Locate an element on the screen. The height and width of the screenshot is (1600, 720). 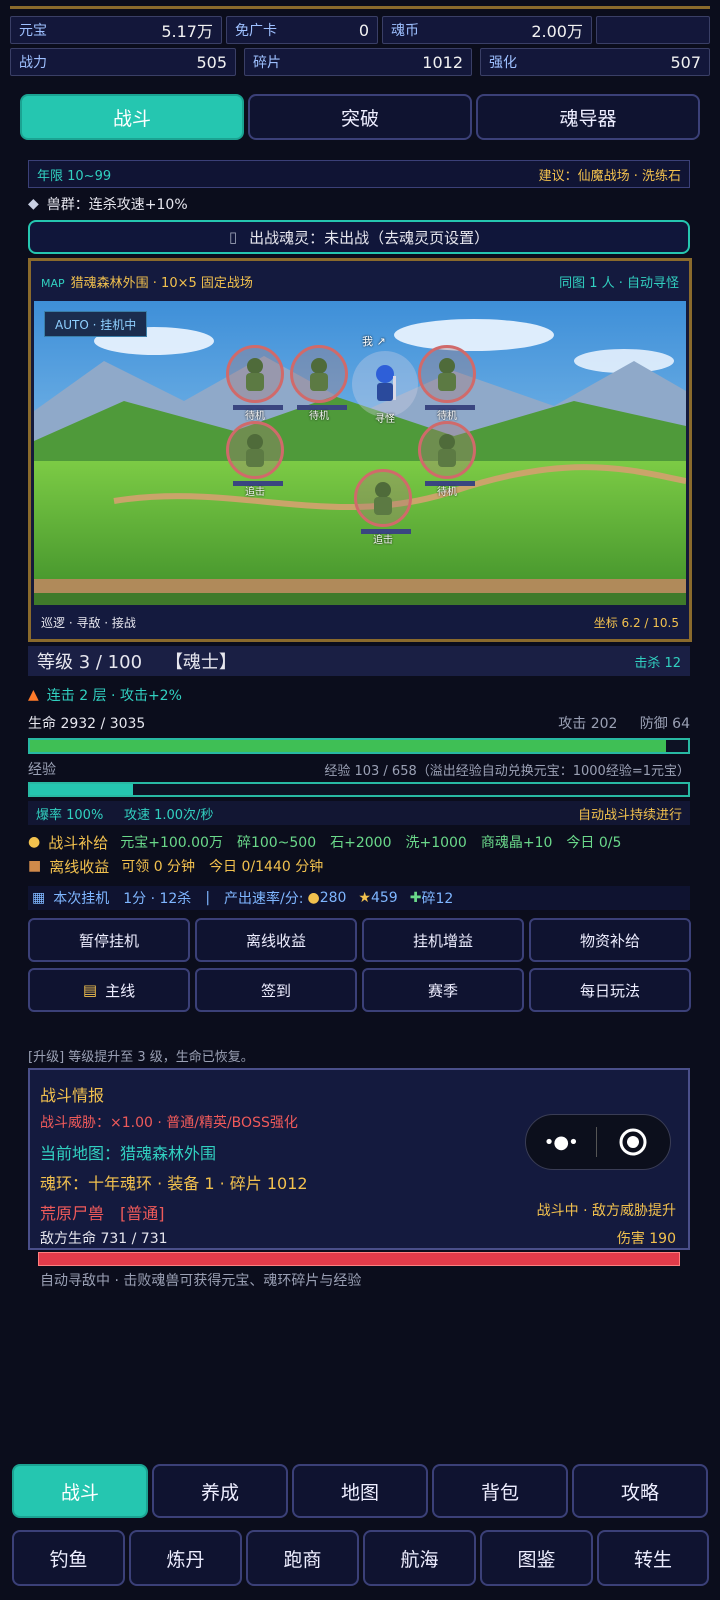
beast-group-text: 兽群：连杀攻速+10% is located at coordinates (117, 205).